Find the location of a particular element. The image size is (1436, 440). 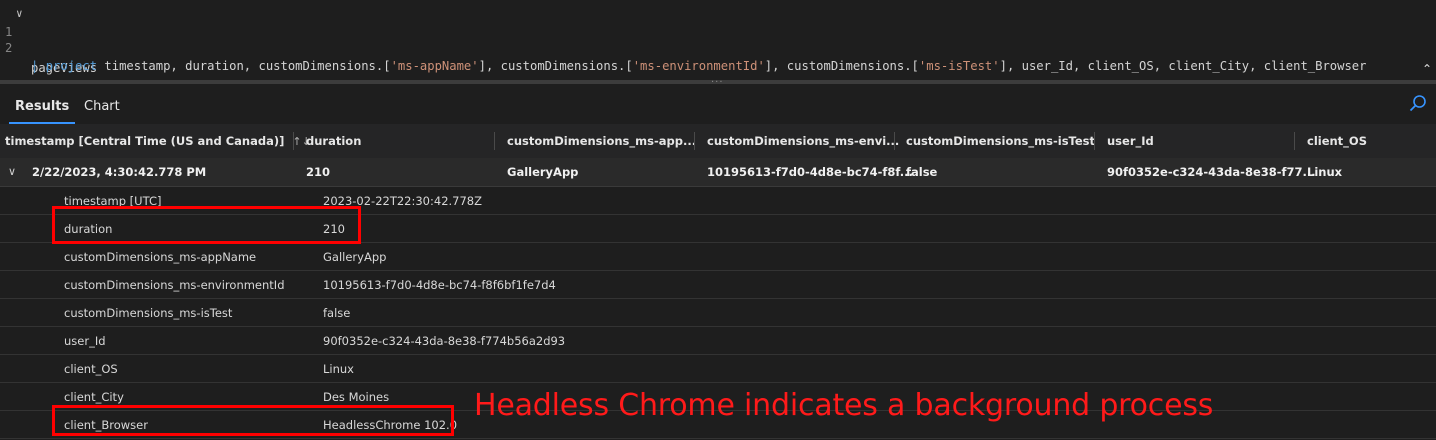

column-header-client-os: client_OS is located at coordinates (1337, 141).